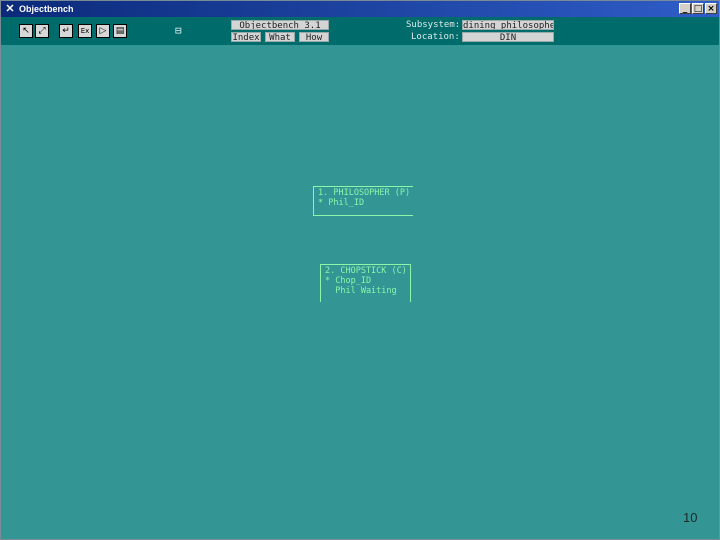 Image resolution: width=720 pixels, height=540 pixels. I want to click on class-title: 1. PHILOSOPHER (P), so click(364, 193).